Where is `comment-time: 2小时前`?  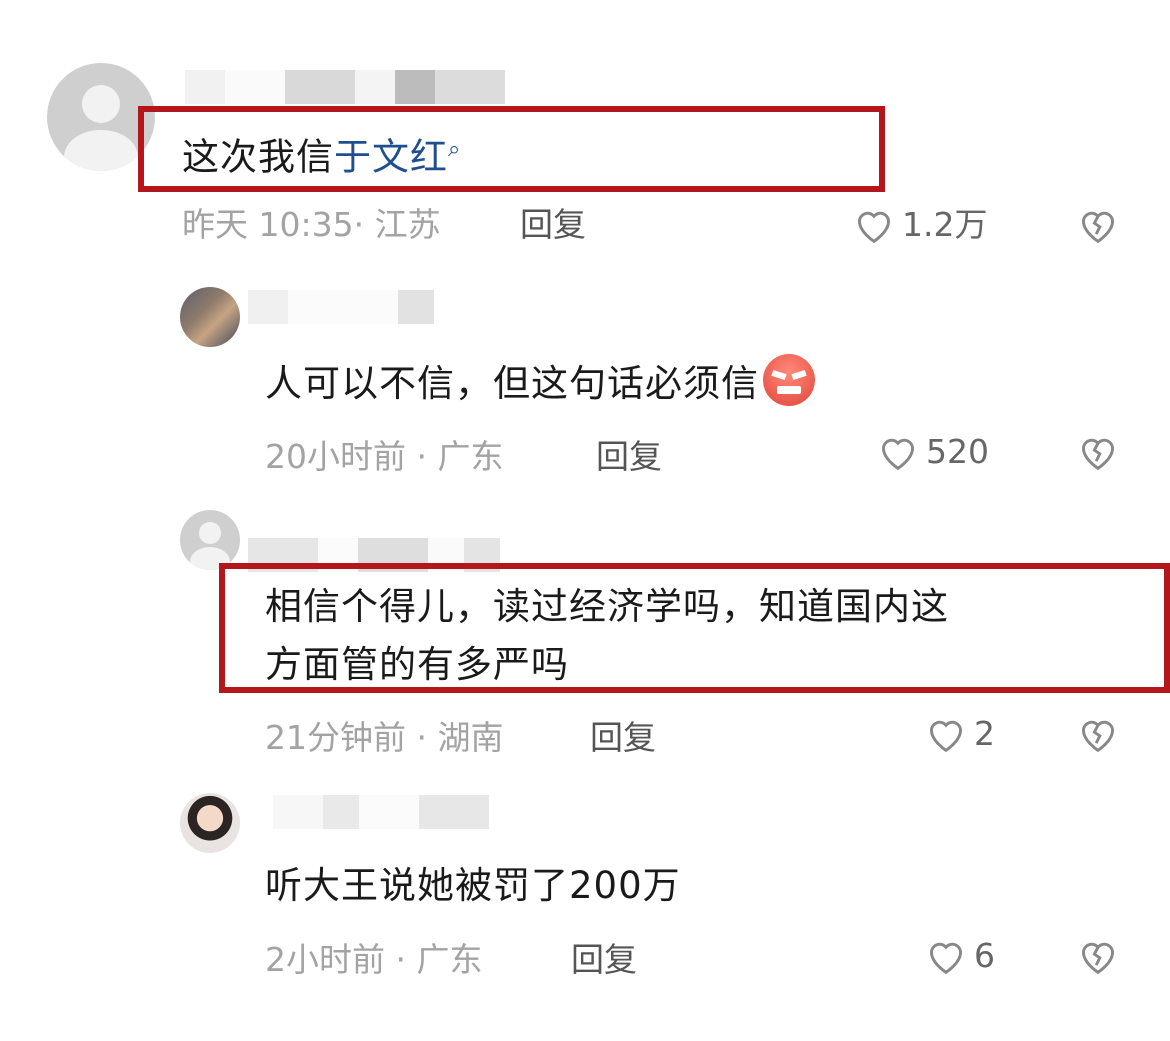 comment-time: 2小时前 is located at coordinates (325, 959).